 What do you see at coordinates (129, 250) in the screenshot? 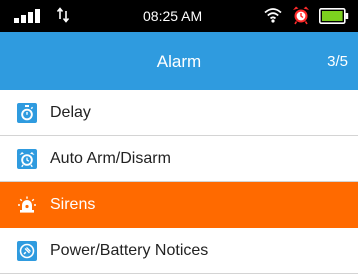
I see `menu-item-label: Power/Battery Notices` at bounding box center [129, 250].